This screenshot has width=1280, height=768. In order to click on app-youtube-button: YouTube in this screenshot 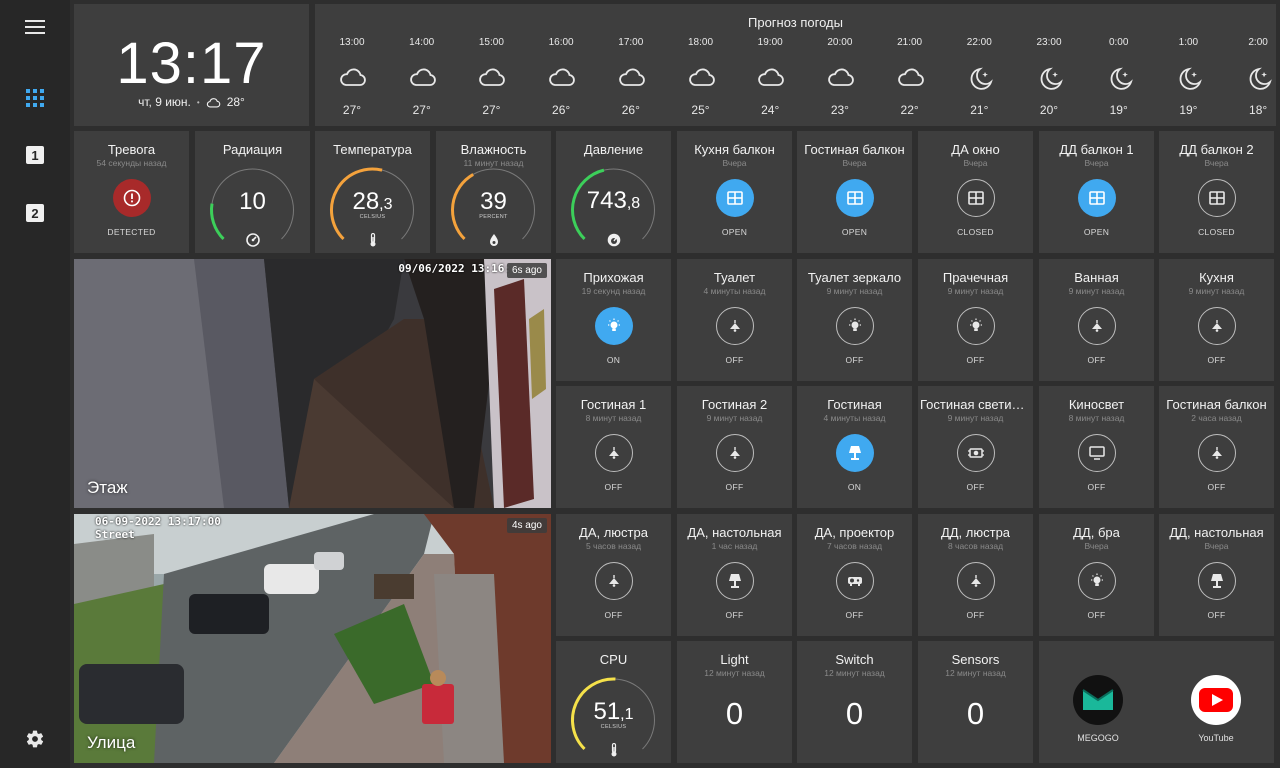, I will do `click(1216, 709)`.